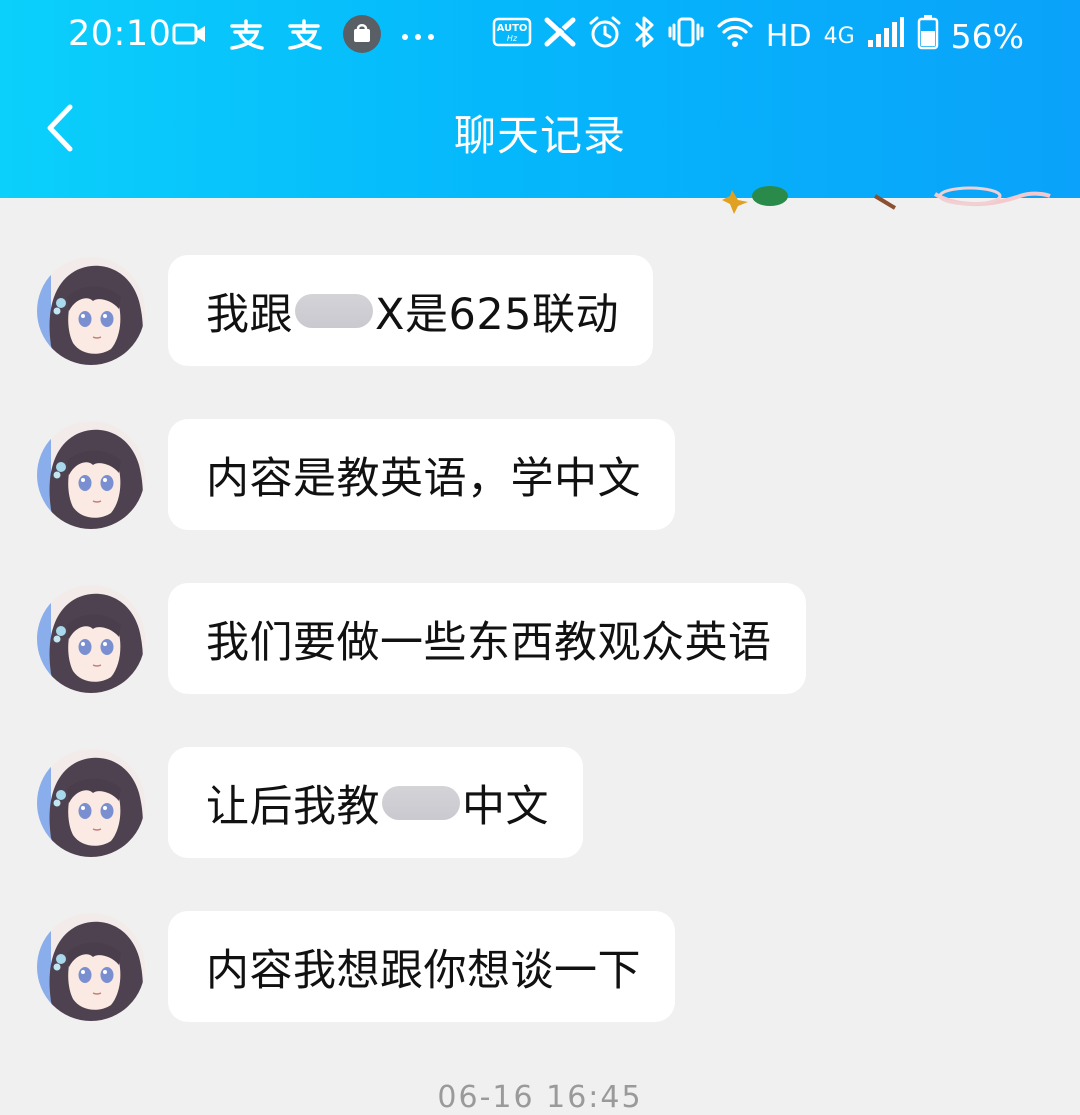 The width and height of the screenshot is (1080, 1115). What do you see at coordinates (423, 970) in the screenshot?
I see `message-text: 内容我想跟你想谈一下` at bounding box center [423, 970].